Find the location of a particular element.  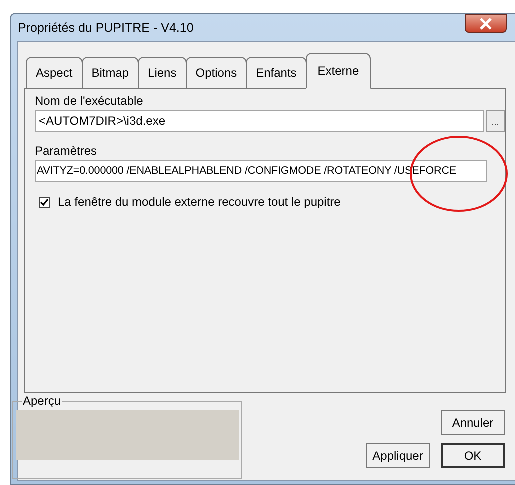

close-button is located at coordinates (486, 23).